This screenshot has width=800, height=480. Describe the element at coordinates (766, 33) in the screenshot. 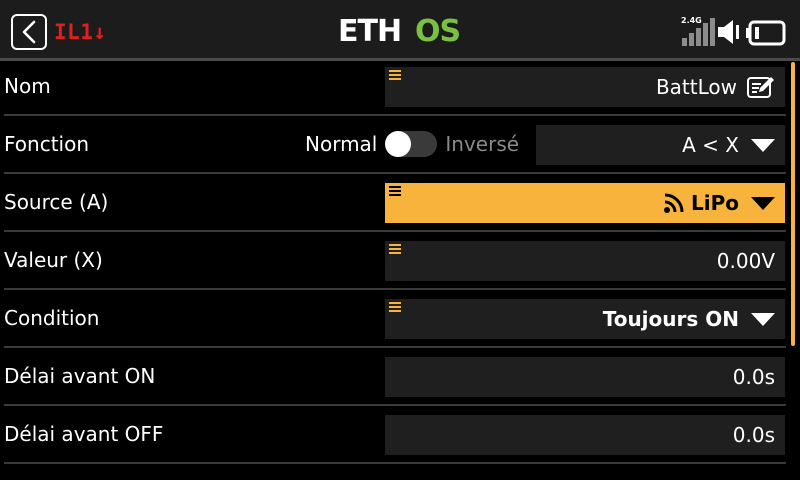

I see `battery-icon` at that location.